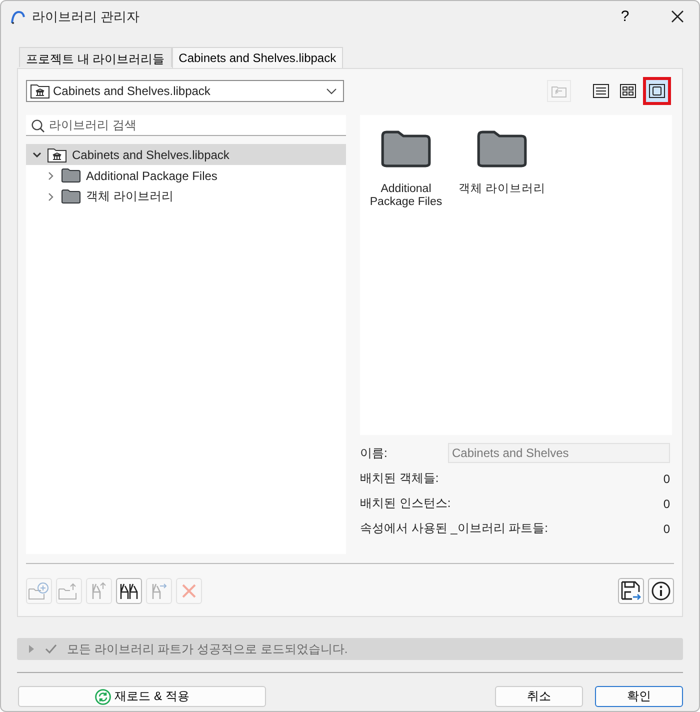 This screenshot has width=700, height=712. What do you see at coordinates (454, 528) in the screenshot?
I see `stat-label: 속성에서 사용된 _이브러리 파트들:` at bounding box center [454, 528].